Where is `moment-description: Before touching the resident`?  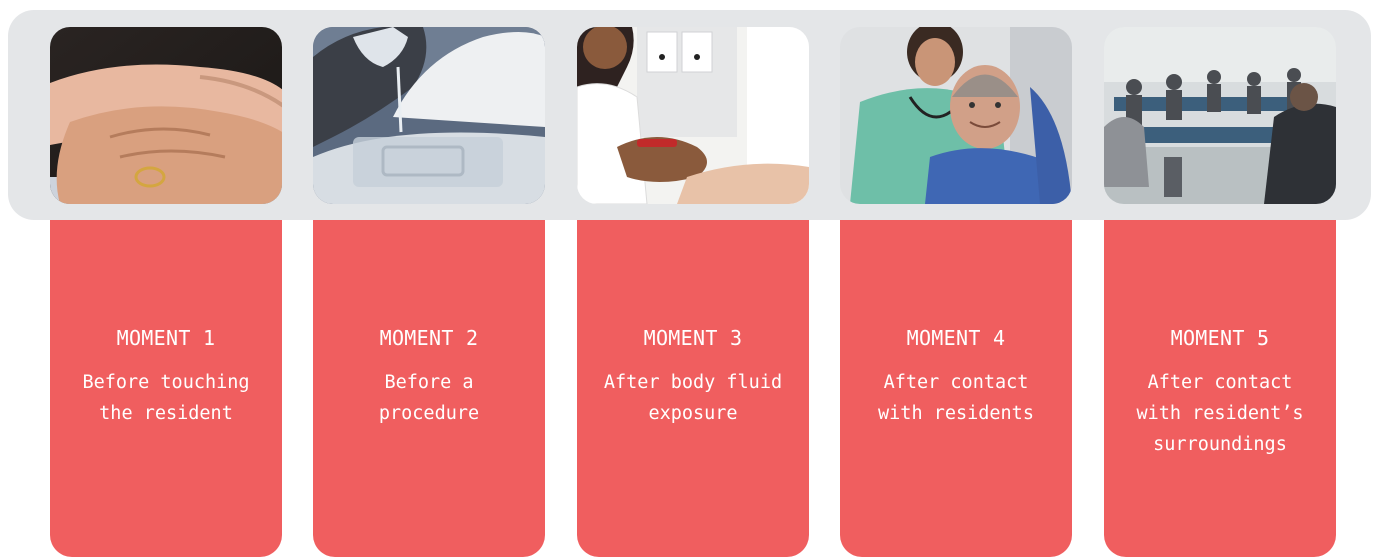 moment-description: Before touching the resident is located at coordinates (166, 398).